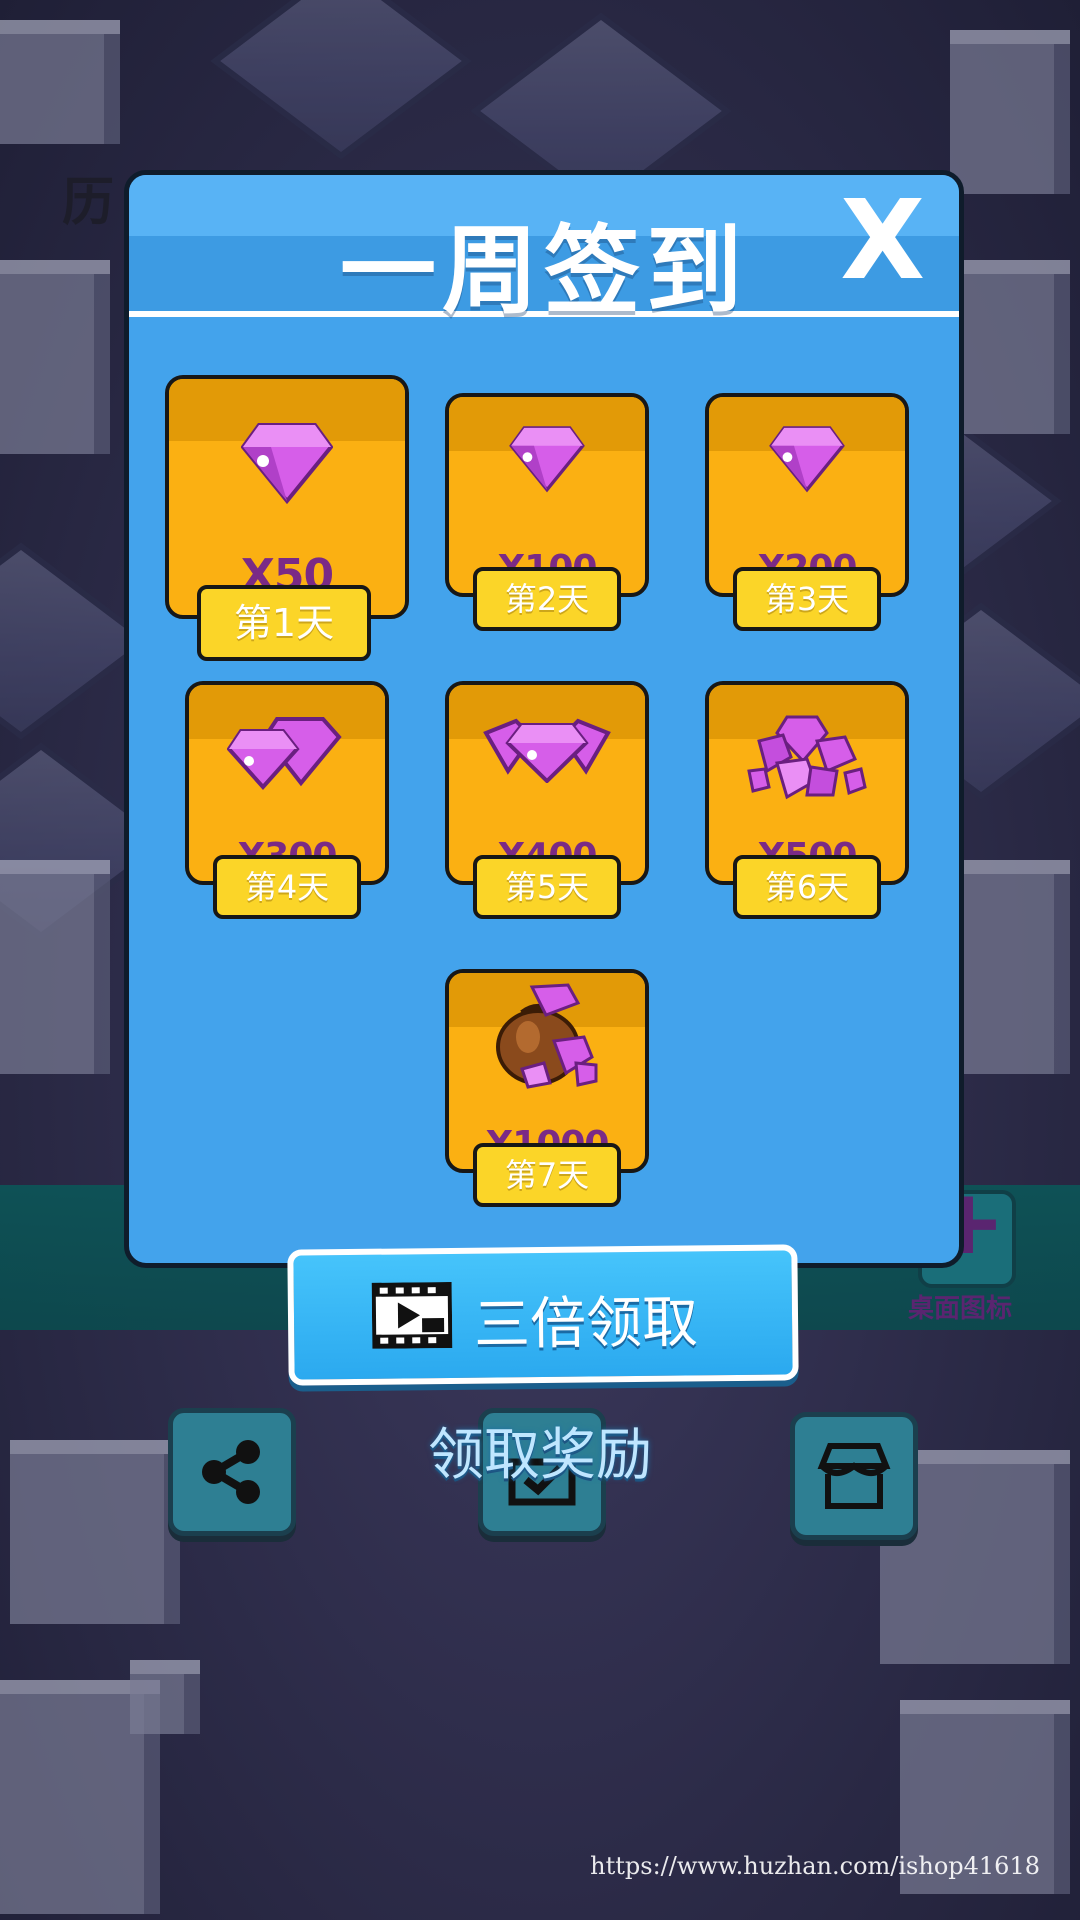  I want to click on history-label: 历, so click(88, 203).